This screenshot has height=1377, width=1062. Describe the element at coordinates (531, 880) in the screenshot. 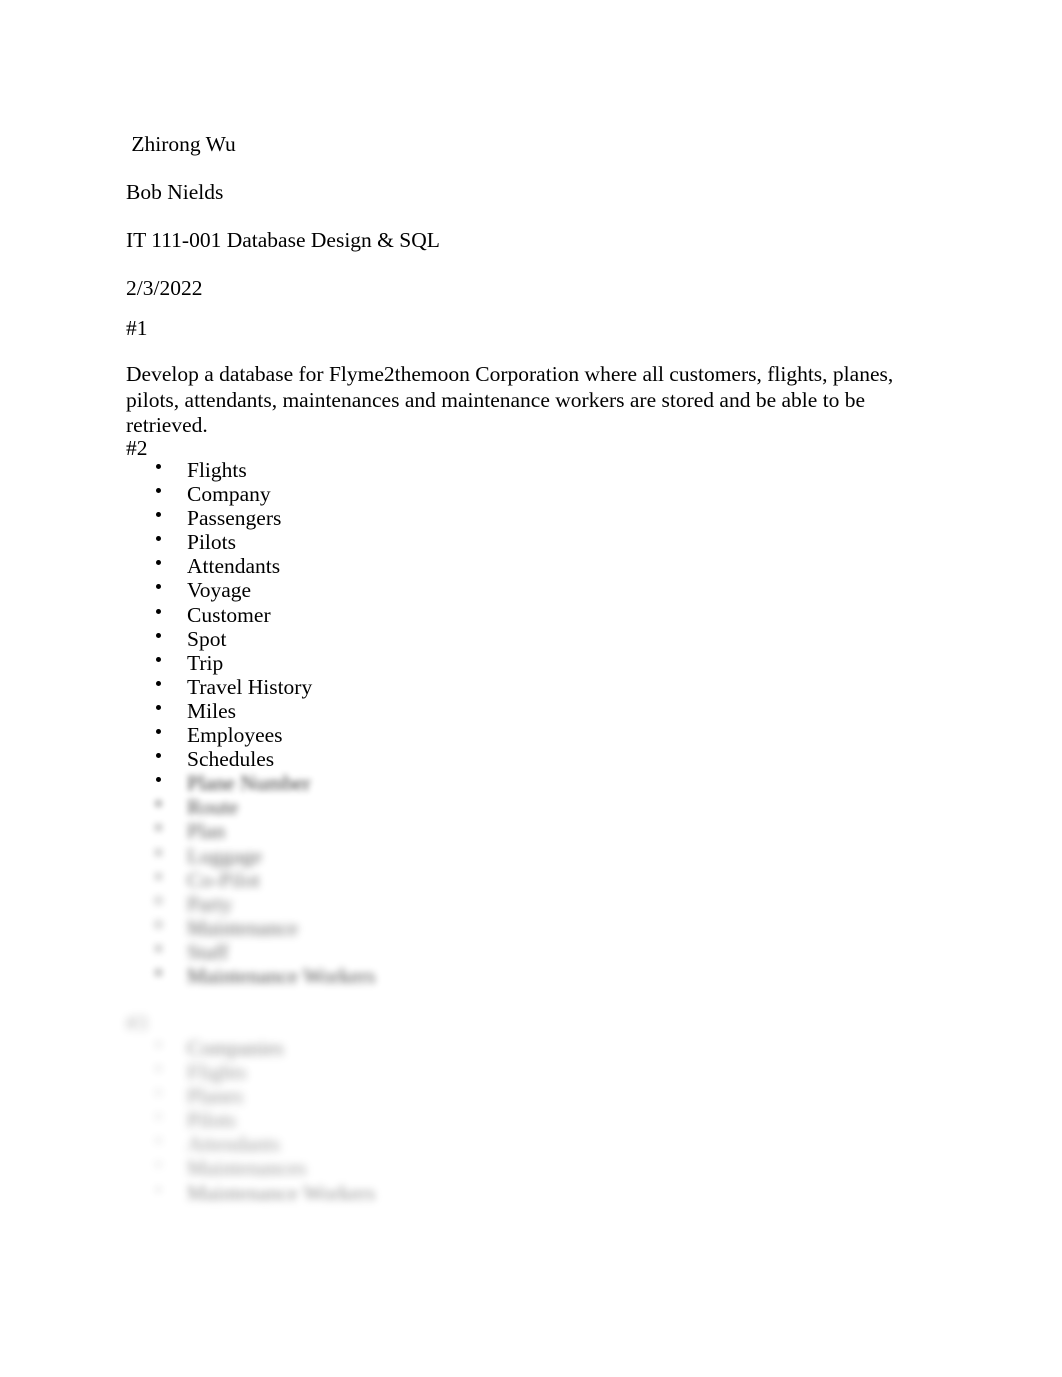

I see `list-item: Co-Pilot` at that location.